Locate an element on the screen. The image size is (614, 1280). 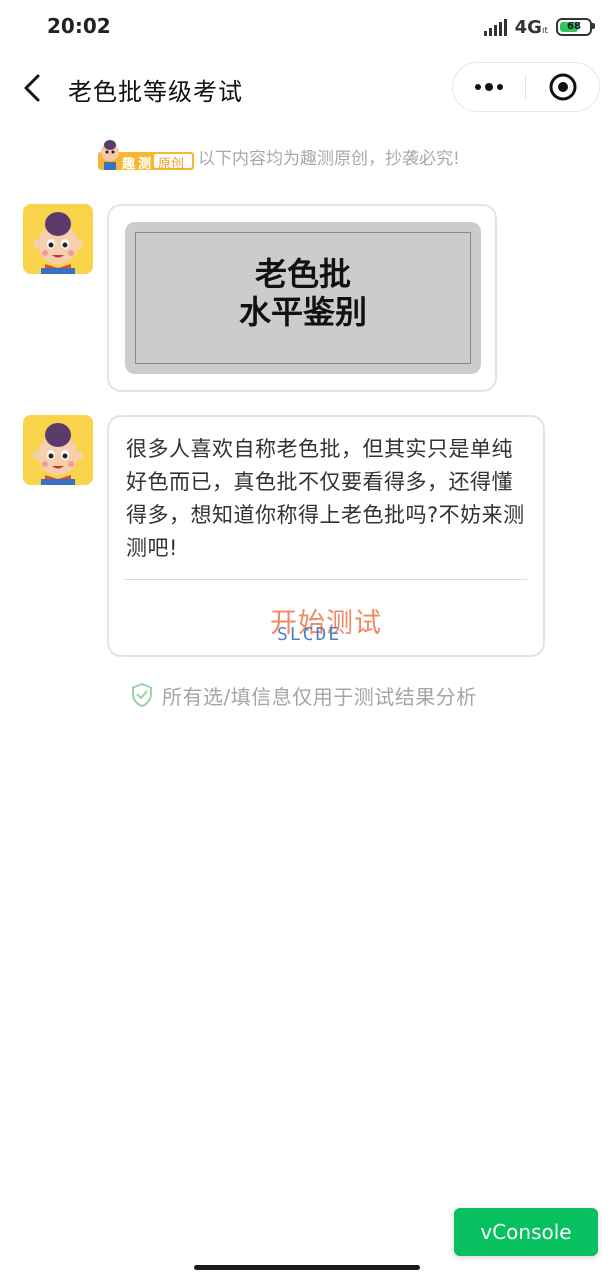
copyright-notice: 趣 测 原创 以下内容均为趣测原创，抄袭必究! is located at coordinates (278, 156).